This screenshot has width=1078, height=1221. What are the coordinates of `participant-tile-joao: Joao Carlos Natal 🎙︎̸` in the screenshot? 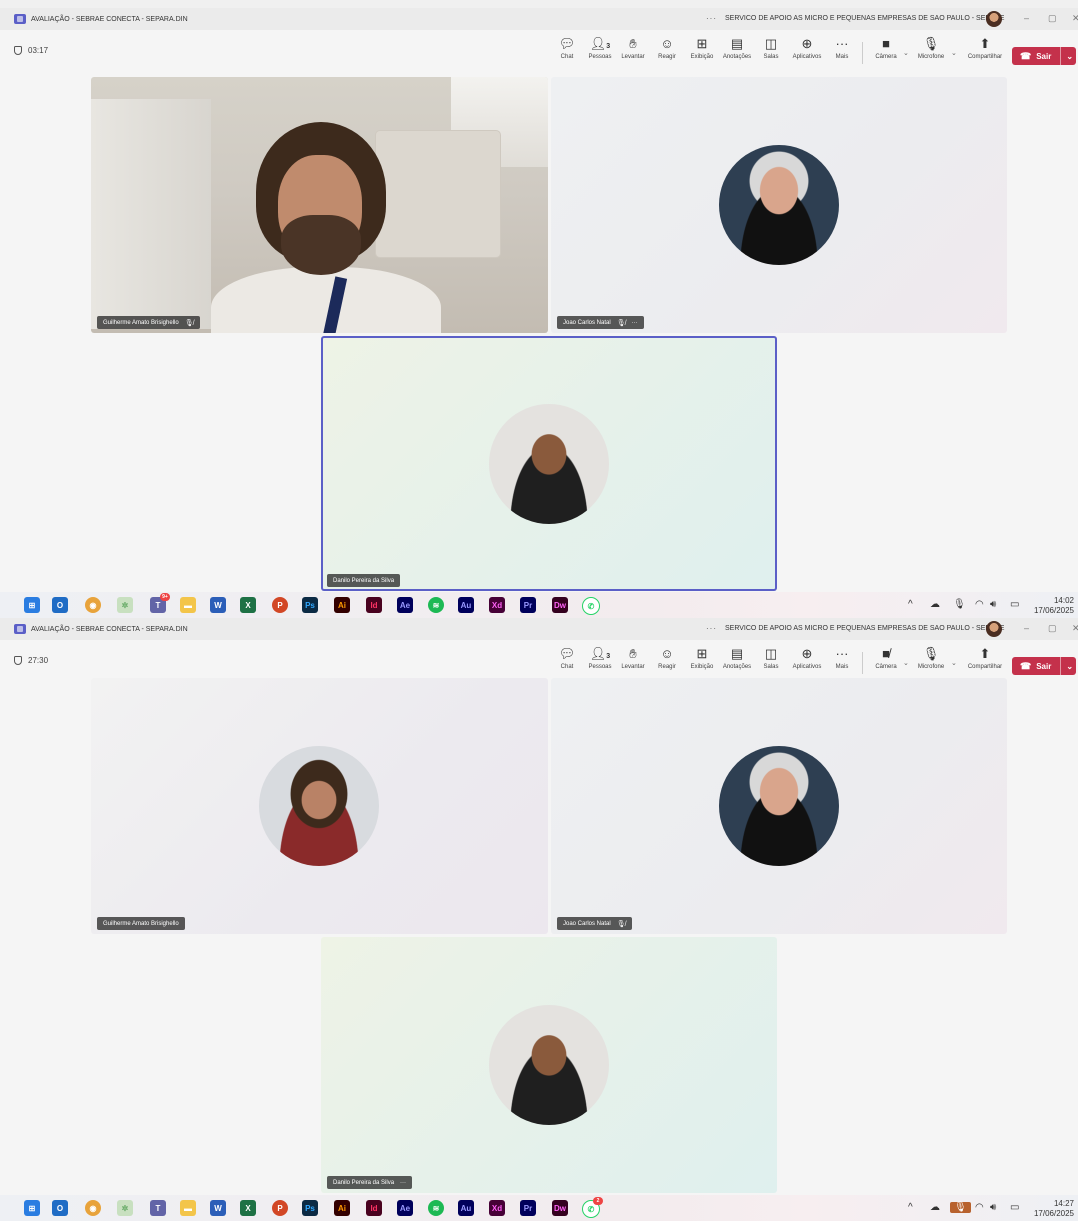 It's located at (779, 806).